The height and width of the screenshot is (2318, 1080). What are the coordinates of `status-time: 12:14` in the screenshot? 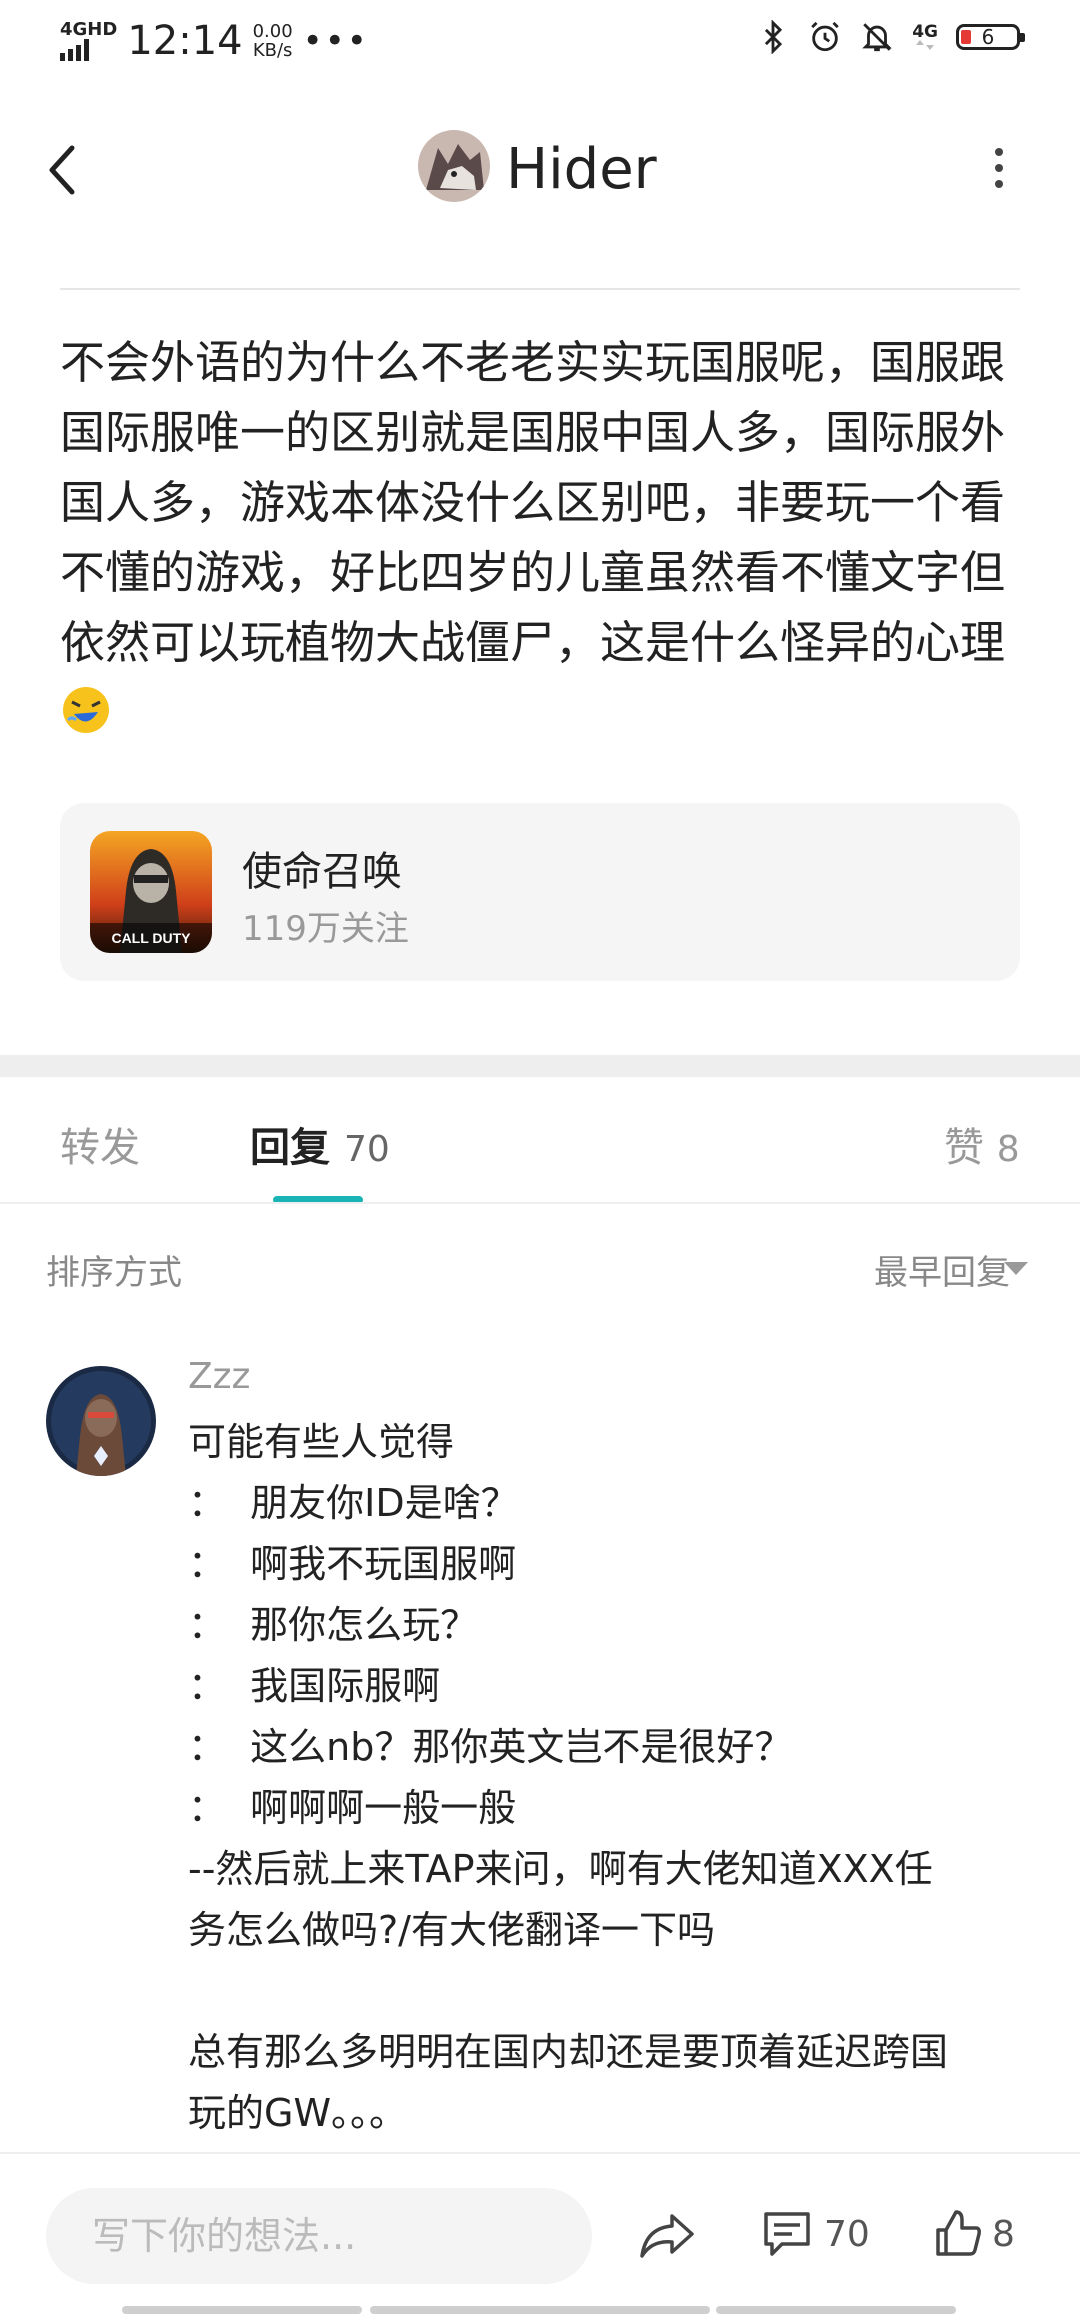 It's located at (185, 41).